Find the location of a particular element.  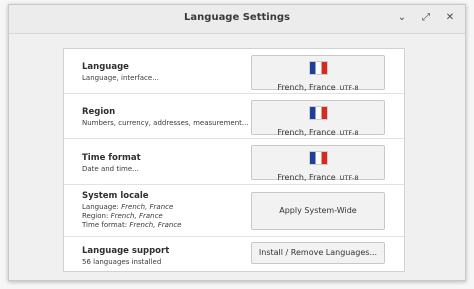

system-locale-language: Language: French, France is located at coordinates (127, 207).